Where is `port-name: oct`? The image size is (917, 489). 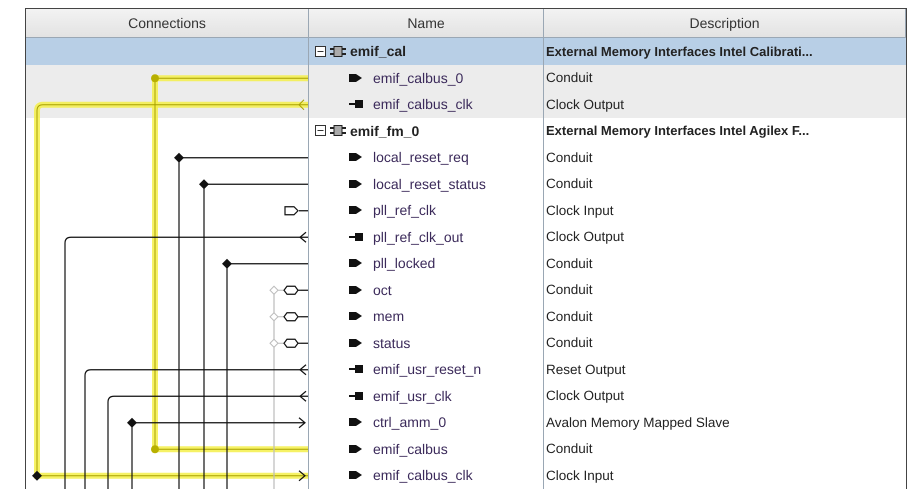
port-name: oct is located at coordinates (382, 290).